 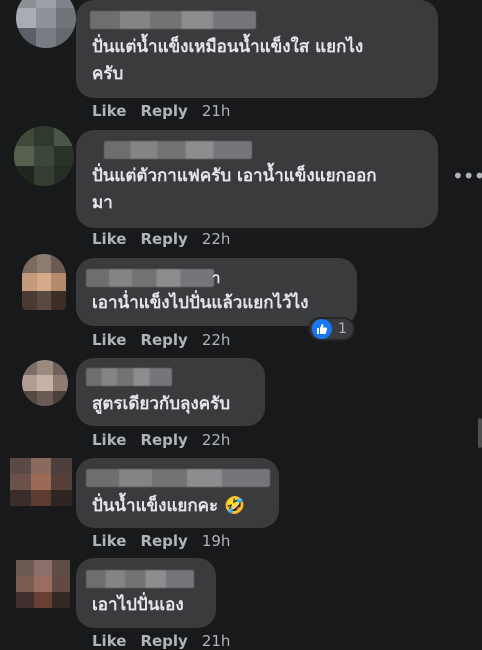 I want to click on reaction-count: 1, so click(x=331, y=329).